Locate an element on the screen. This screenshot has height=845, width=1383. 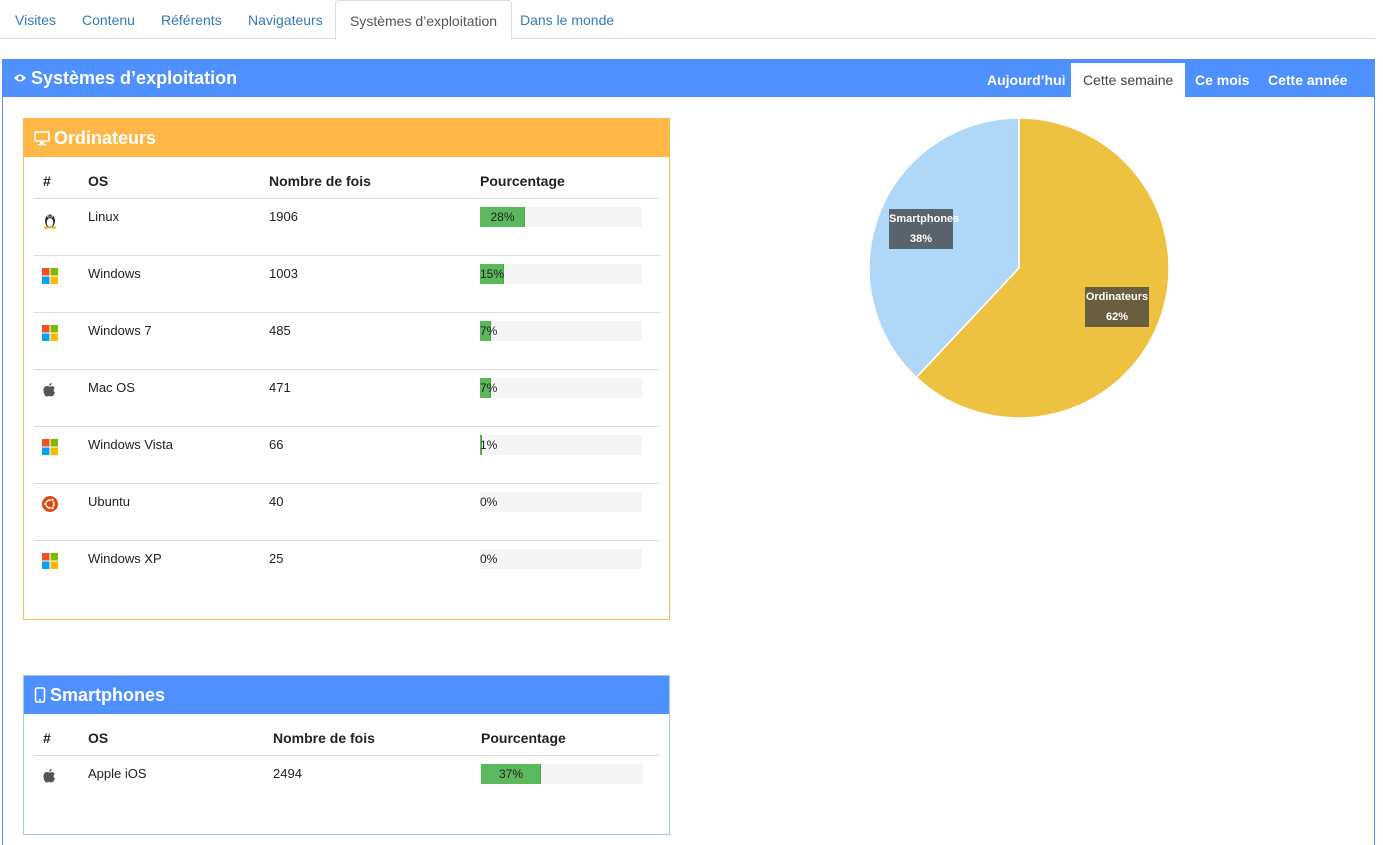
ubuntu-icon is located at coordinates (51, 504).